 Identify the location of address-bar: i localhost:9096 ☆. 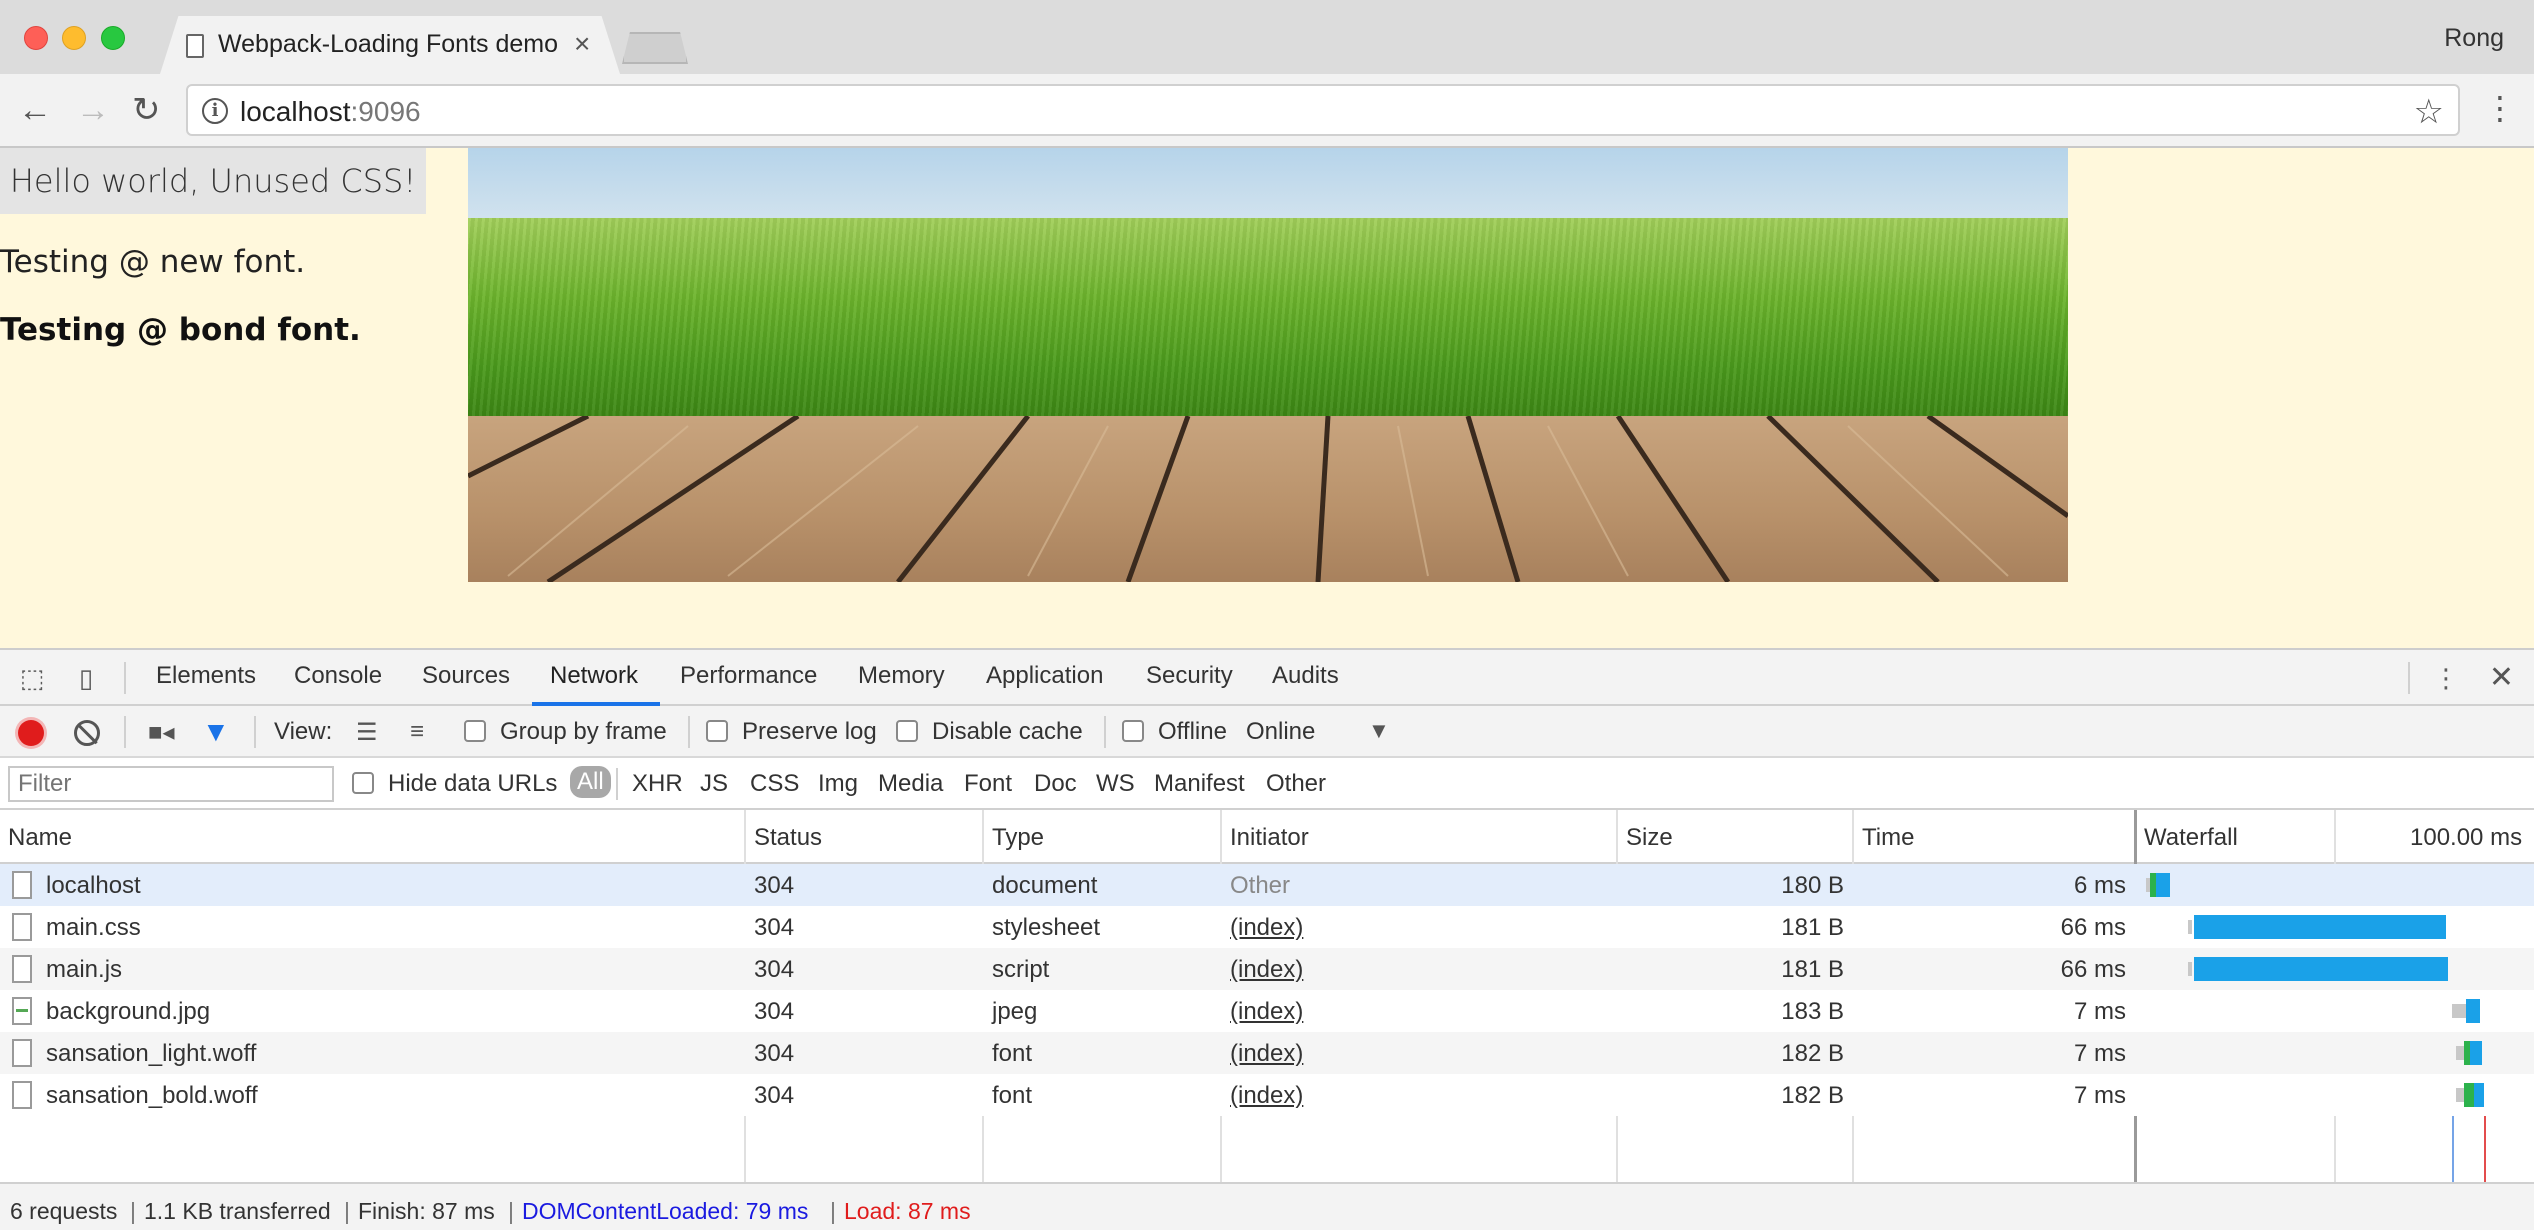
(1323, 110).